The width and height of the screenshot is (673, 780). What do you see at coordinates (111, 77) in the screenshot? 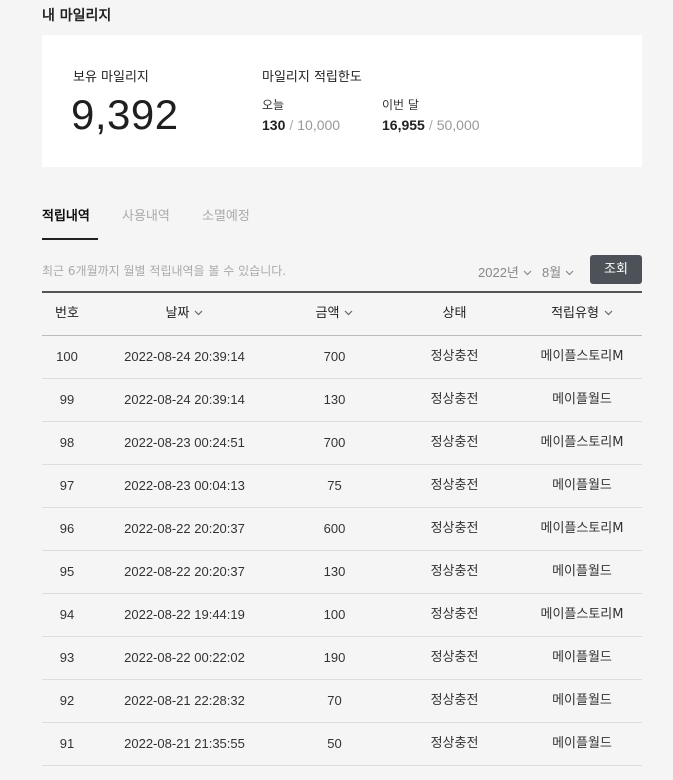
I see `balance-label: 보유 마일리지` at bounding box center [111, 77].